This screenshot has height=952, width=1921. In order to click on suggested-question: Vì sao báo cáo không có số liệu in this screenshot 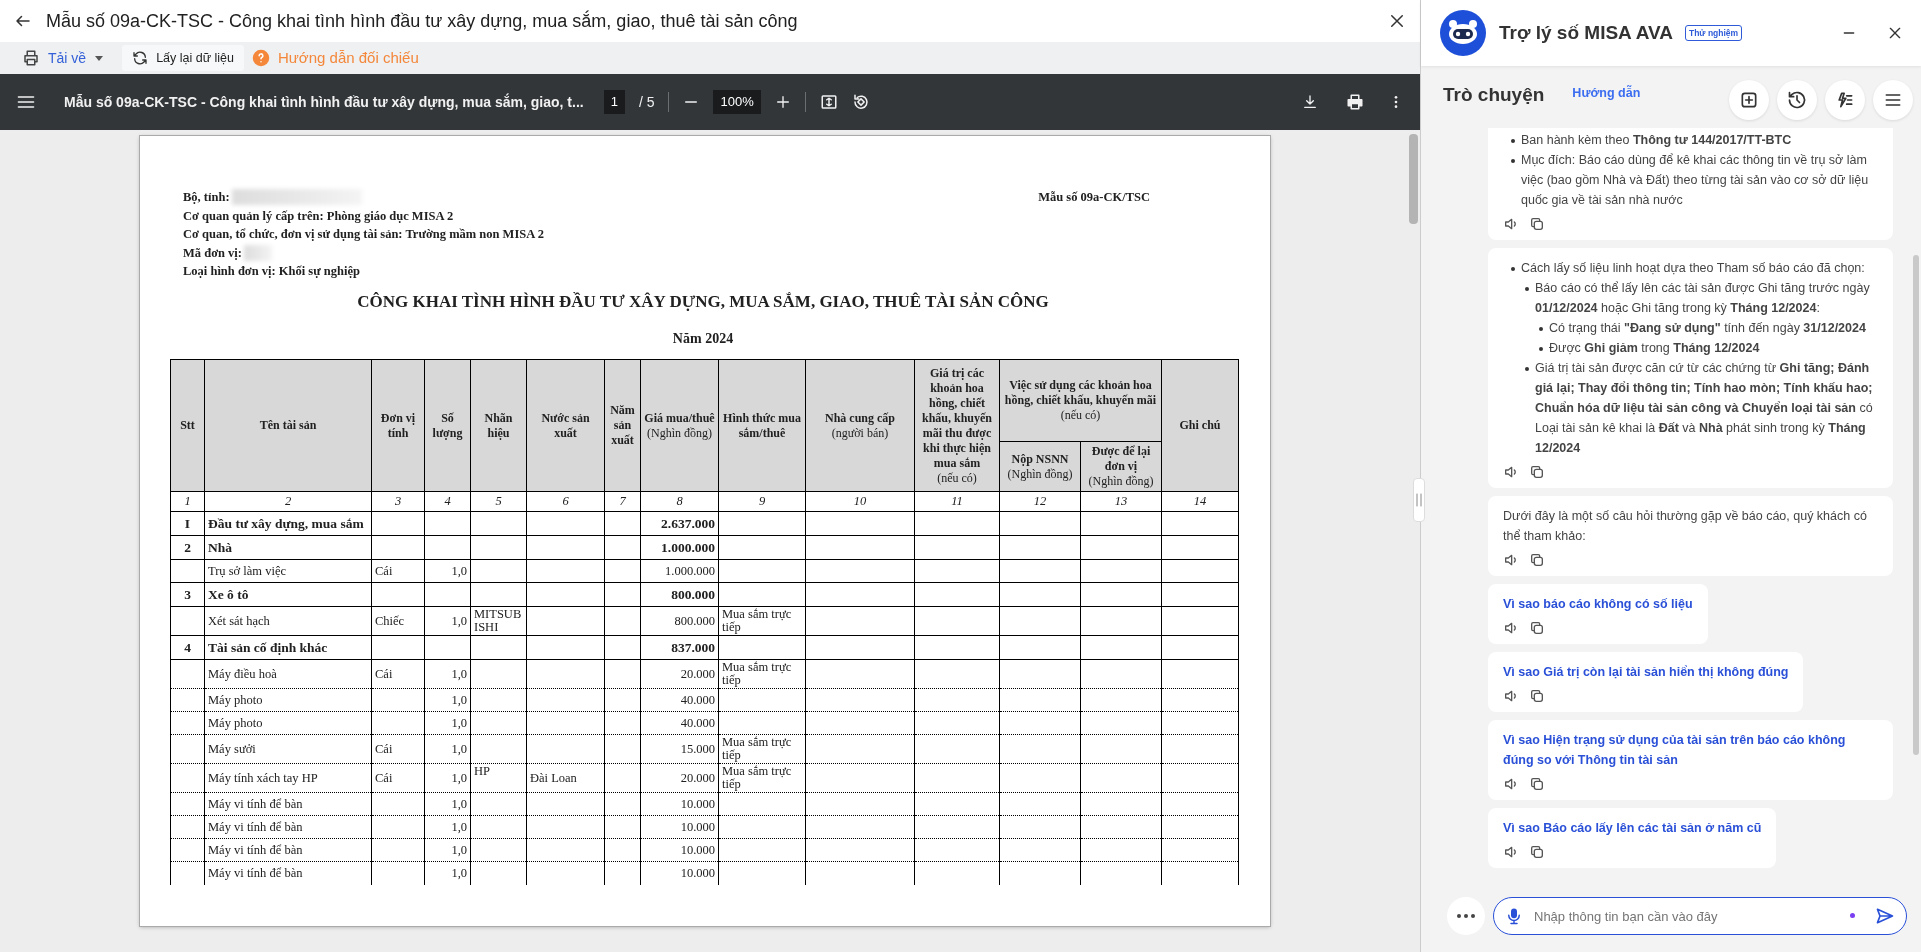, I will do `click(1598, 604)`.